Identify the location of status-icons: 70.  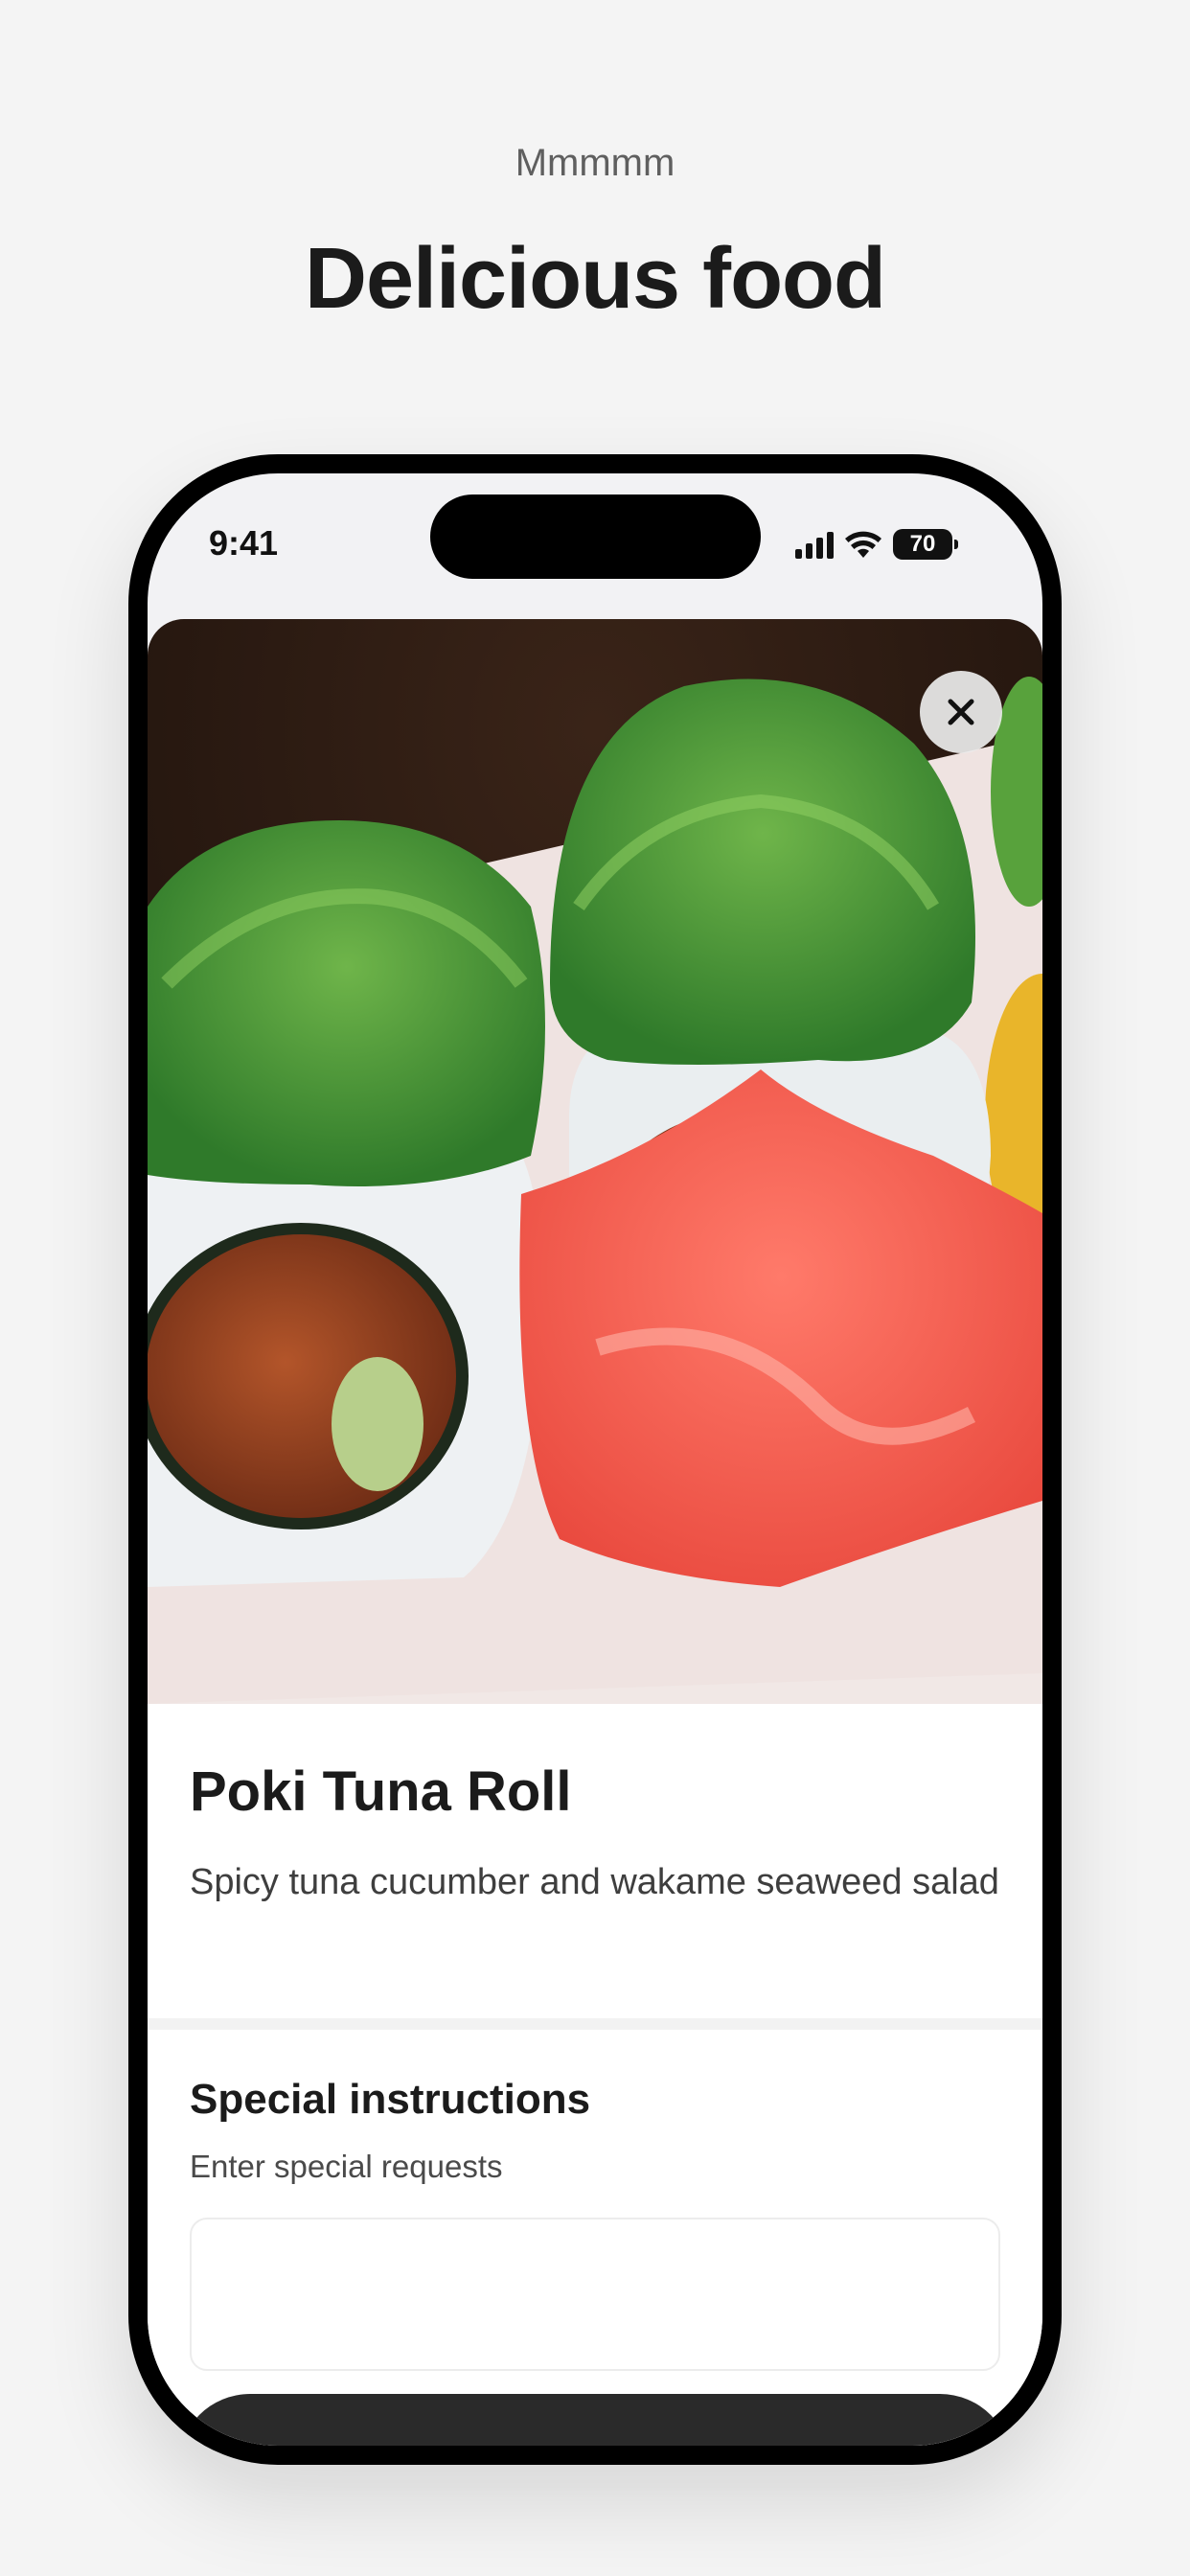
(876, 544).